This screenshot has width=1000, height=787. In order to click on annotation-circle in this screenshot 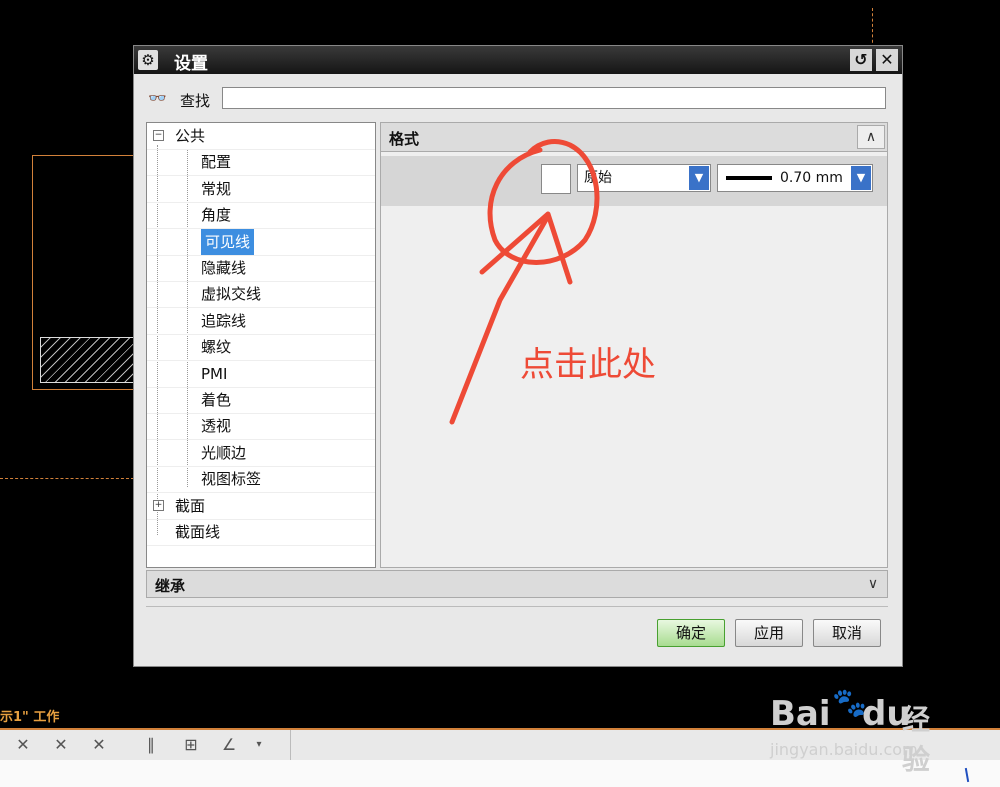, I will do `click(543, 202)`.